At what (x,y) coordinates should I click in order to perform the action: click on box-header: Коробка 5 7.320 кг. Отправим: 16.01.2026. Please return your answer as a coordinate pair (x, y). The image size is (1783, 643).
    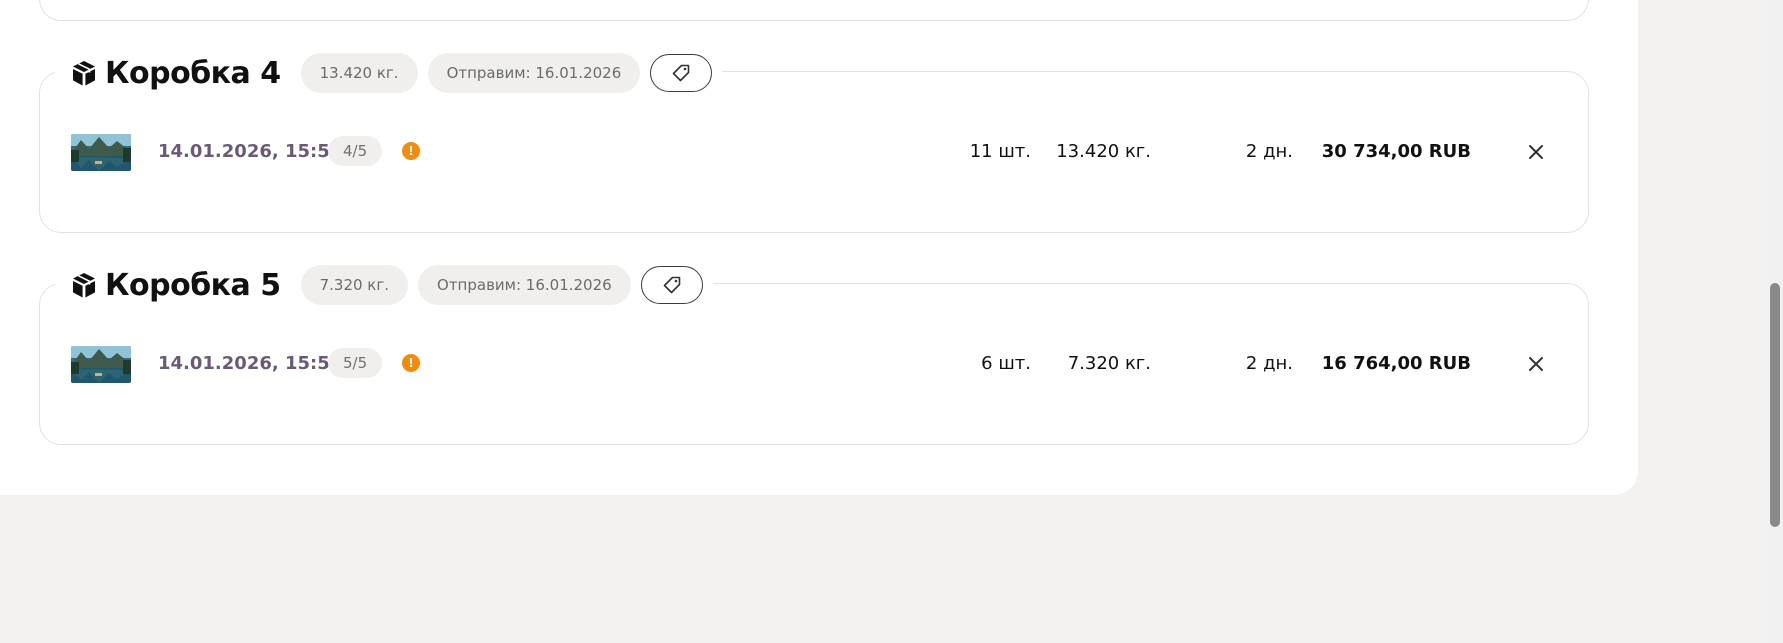
    Looking at the image, I should click on (384, 285).